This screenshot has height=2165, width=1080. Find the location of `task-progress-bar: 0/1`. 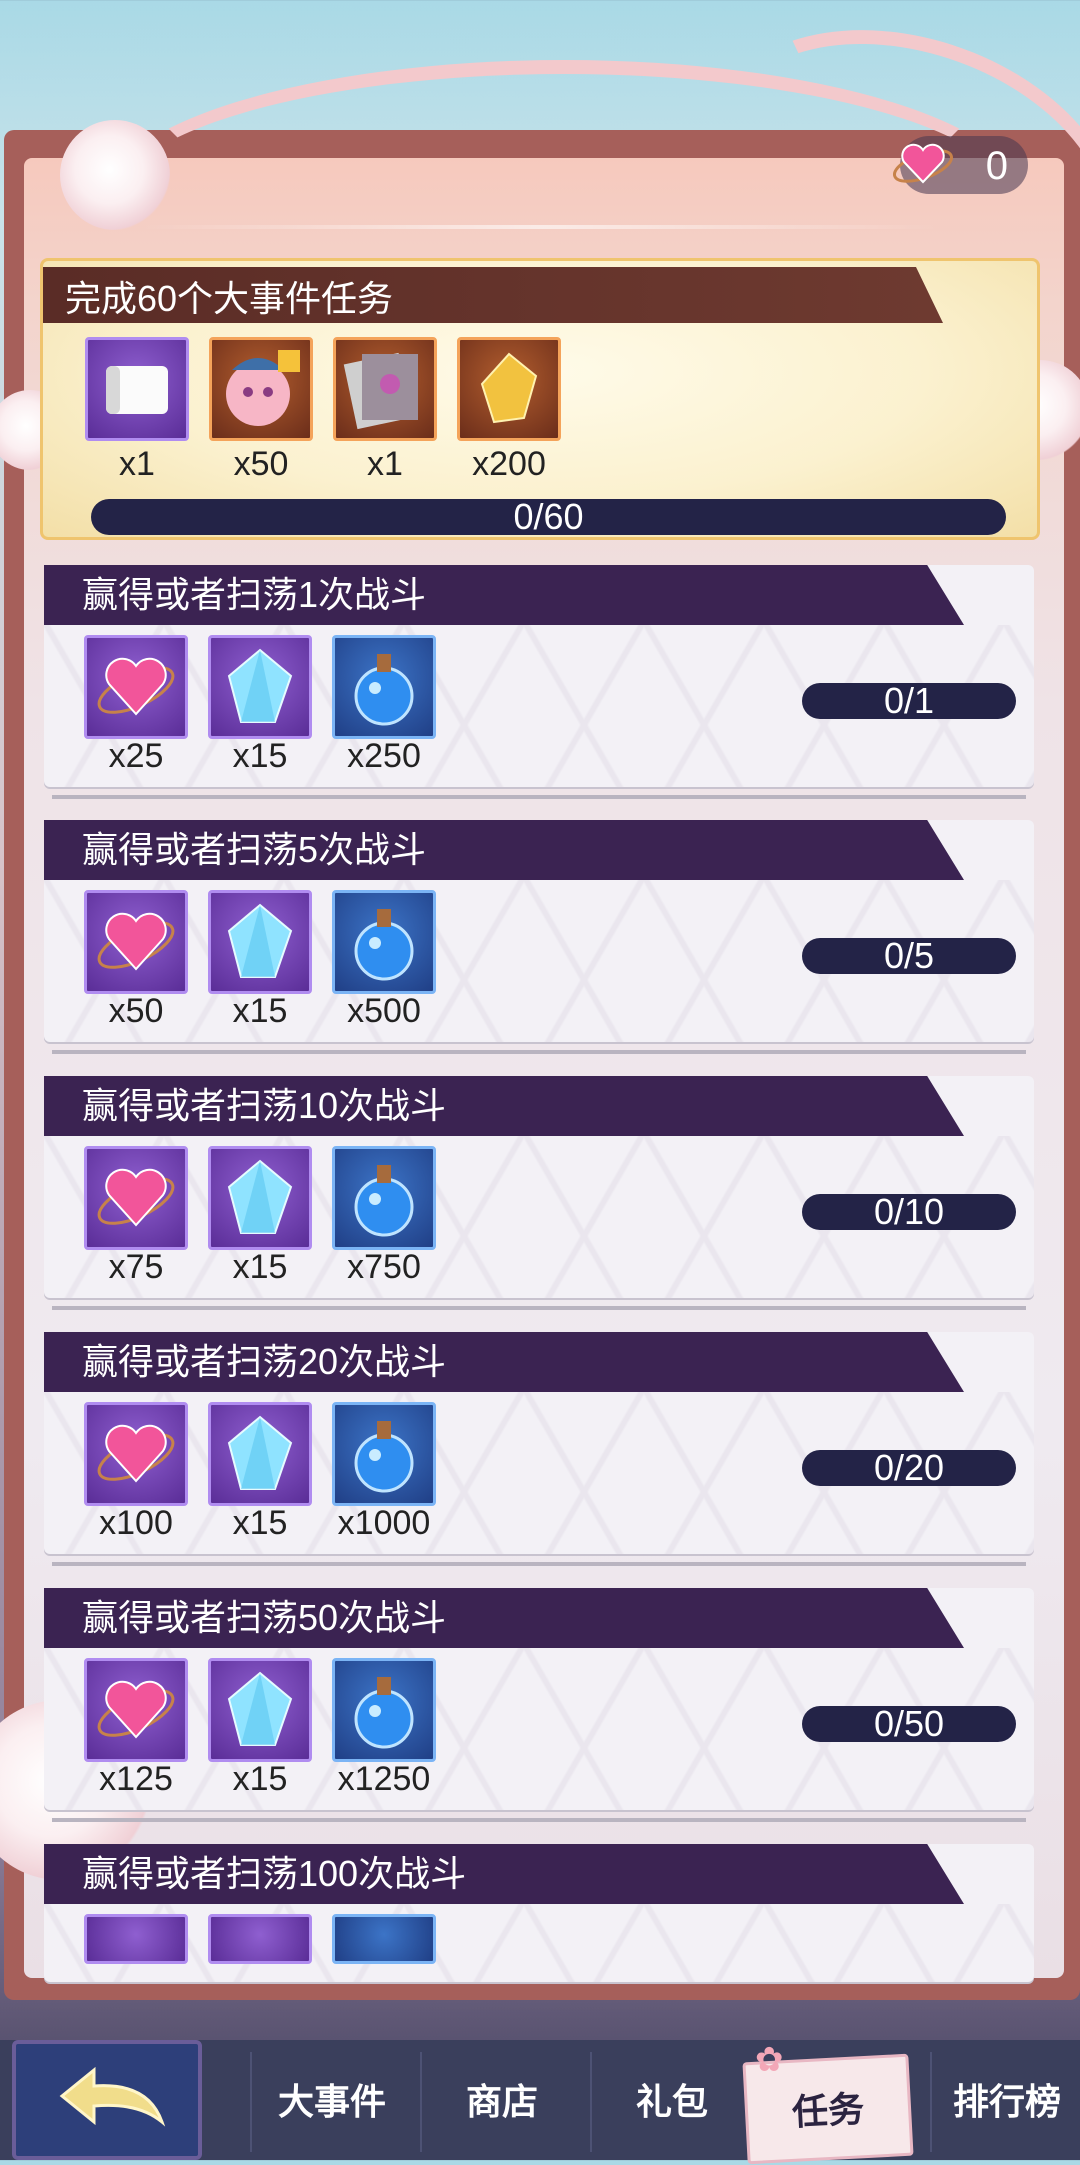

task-progress-bar: 0/1 is located at coordinates (909, 701).